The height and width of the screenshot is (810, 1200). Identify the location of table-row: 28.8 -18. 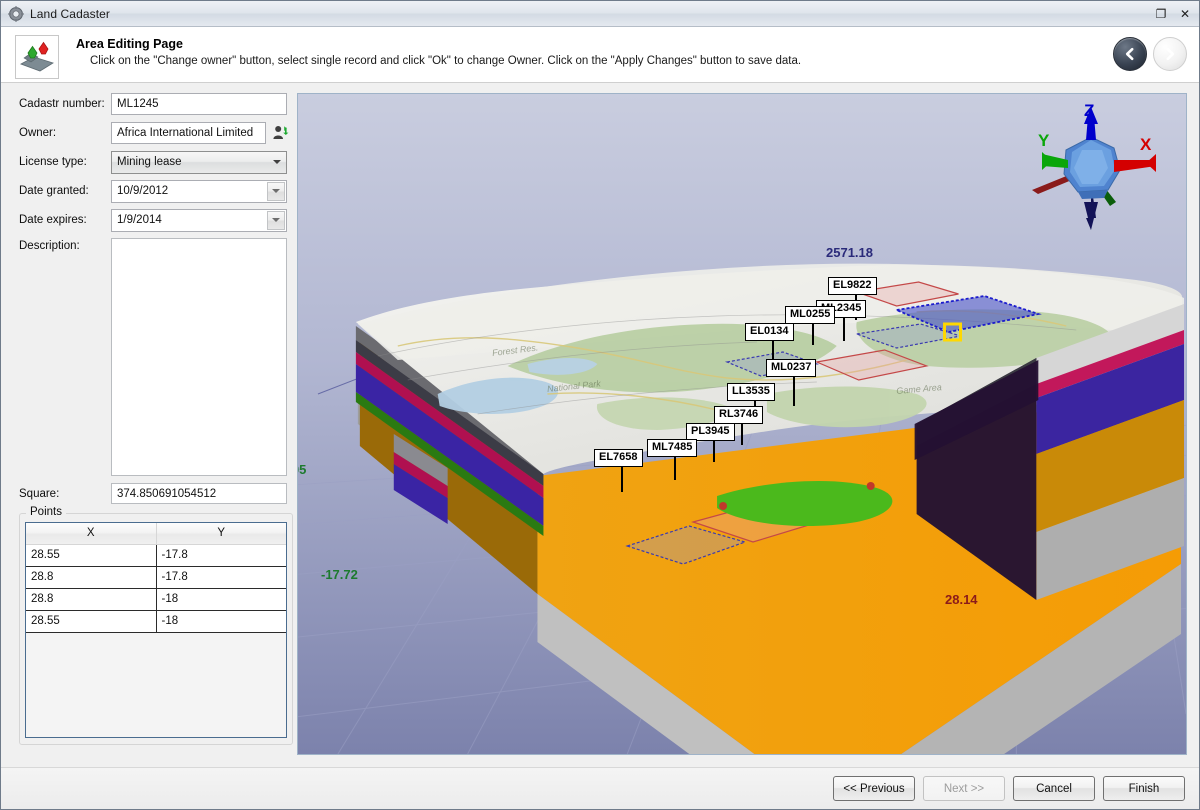
(156, 599).